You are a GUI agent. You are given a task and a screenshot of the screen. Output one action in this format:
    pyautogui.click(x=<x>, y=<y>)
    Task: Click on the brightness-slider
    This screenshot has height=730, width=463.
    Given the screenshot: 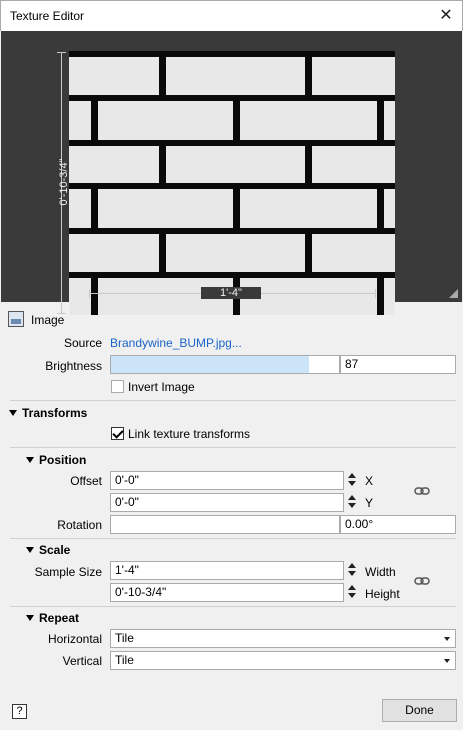 What is the action you would take?
    pyautogui.click(x=225, y=364)
    